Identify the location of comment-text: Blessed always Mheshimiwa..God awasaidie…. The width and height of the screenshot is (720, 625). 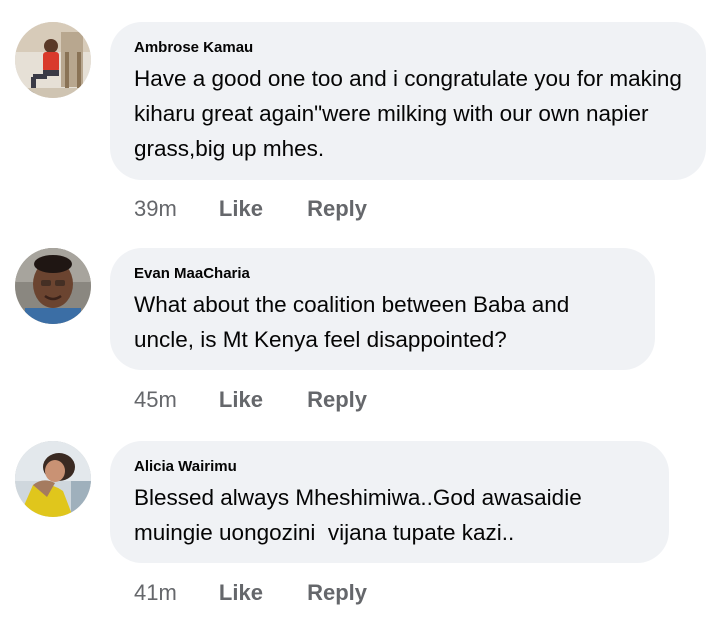
(361, 515).